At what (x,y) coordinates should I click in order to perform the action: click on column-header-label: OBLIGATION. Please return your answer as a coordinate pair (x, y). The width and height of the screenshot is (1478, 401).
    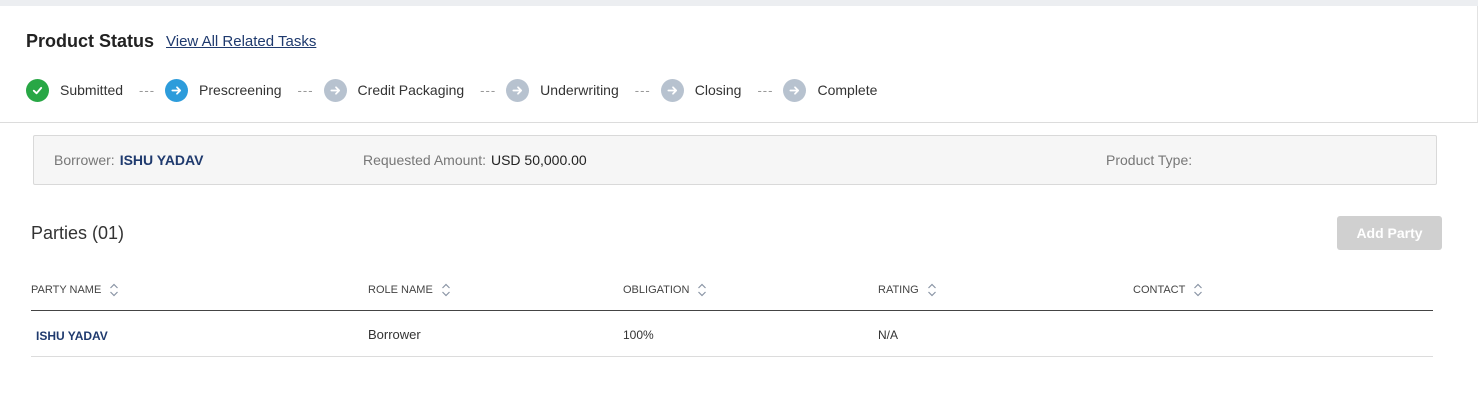
    Looking at the image, I should click on (656, 290).